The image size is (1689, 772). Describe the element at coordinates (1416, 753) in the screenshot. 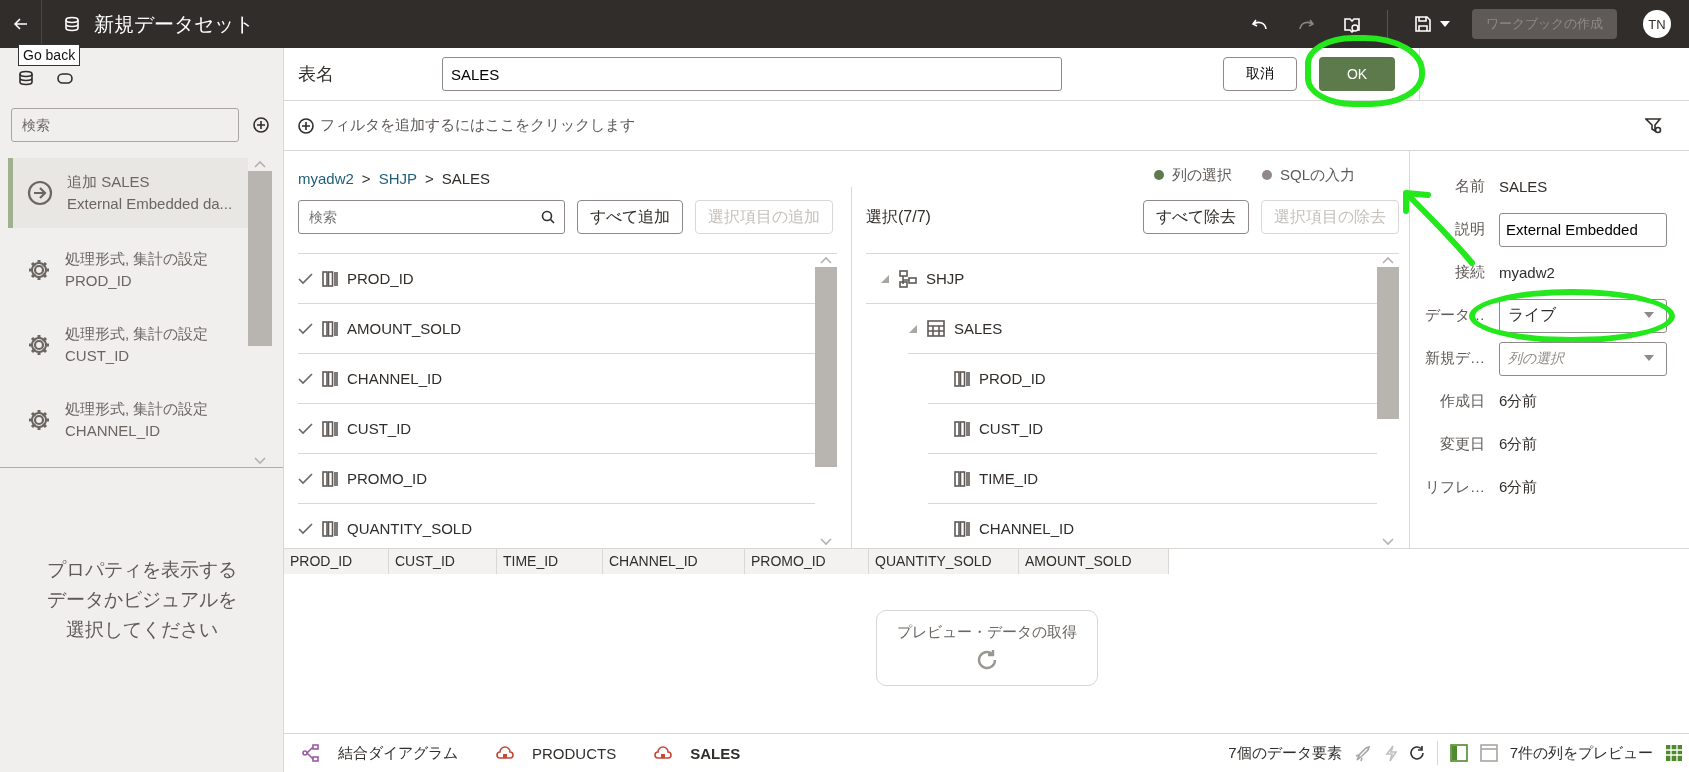

I see `refresh-icon` at that location.